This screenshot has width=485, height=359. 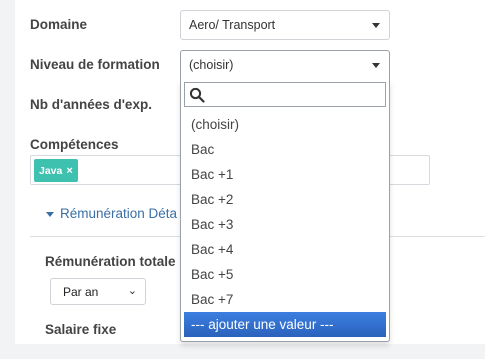 What do you see at coordinates (7, 179) in the screenshot?
I see `page-margin-left` at bounding box center [7, 179].